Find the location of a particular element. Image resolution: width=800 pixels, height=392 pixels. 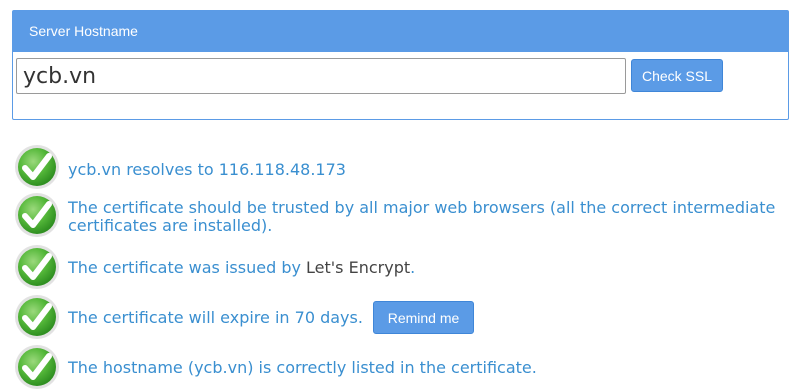

issued-suffix: . is located at coordinates (413, 267).